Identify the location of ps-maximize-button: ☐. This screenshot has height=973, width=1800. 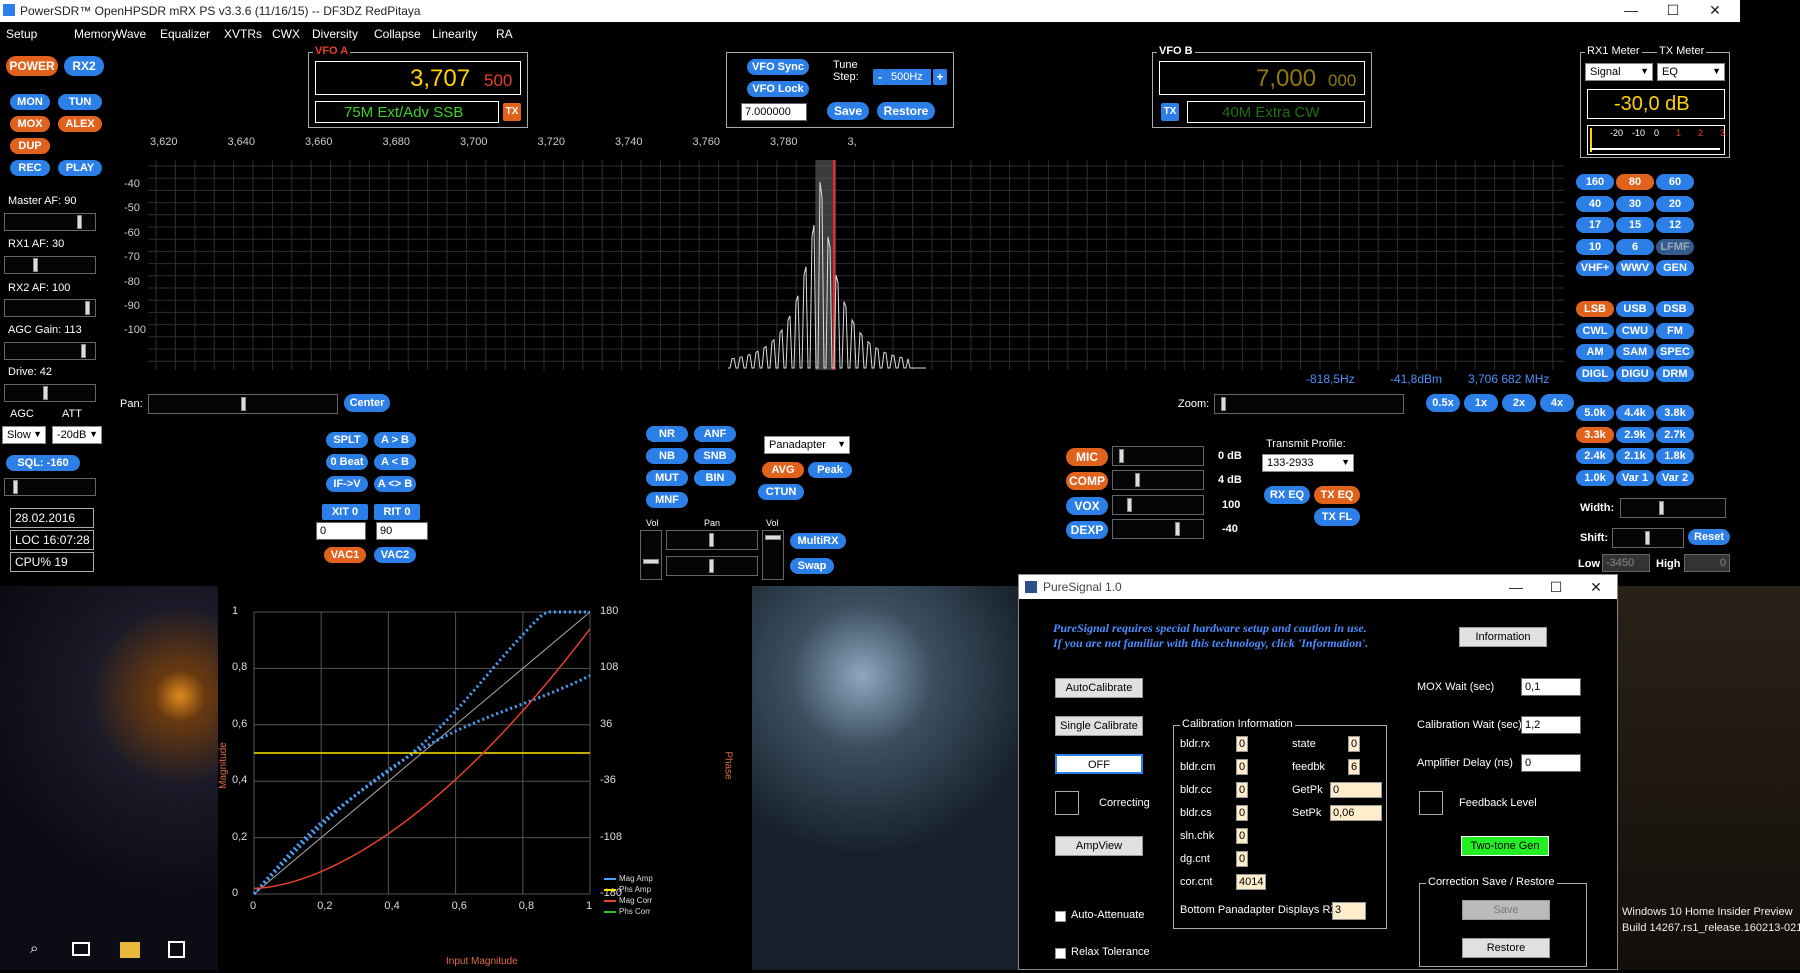
(1556, 588).